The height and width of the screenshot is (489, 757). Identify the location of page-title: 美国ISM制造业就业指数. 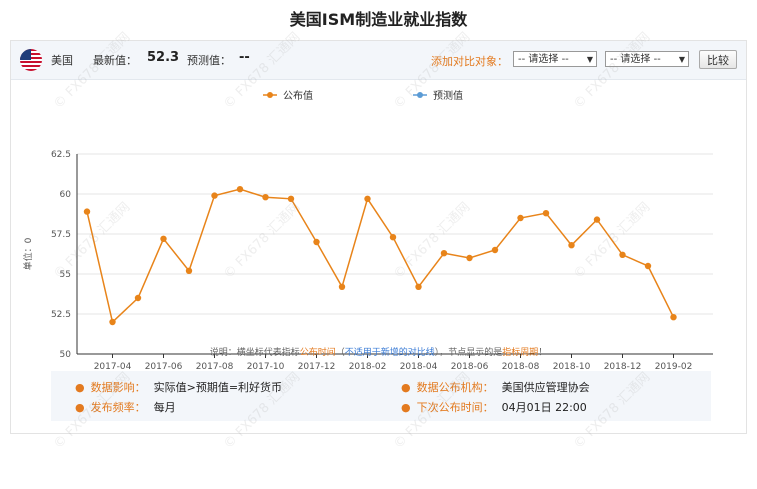
(378, 19).